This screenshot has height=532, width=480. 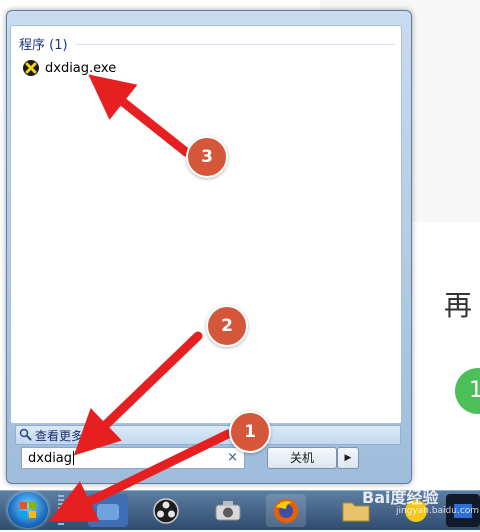 I want to click on camera-icon, so click(x=228, y=510).